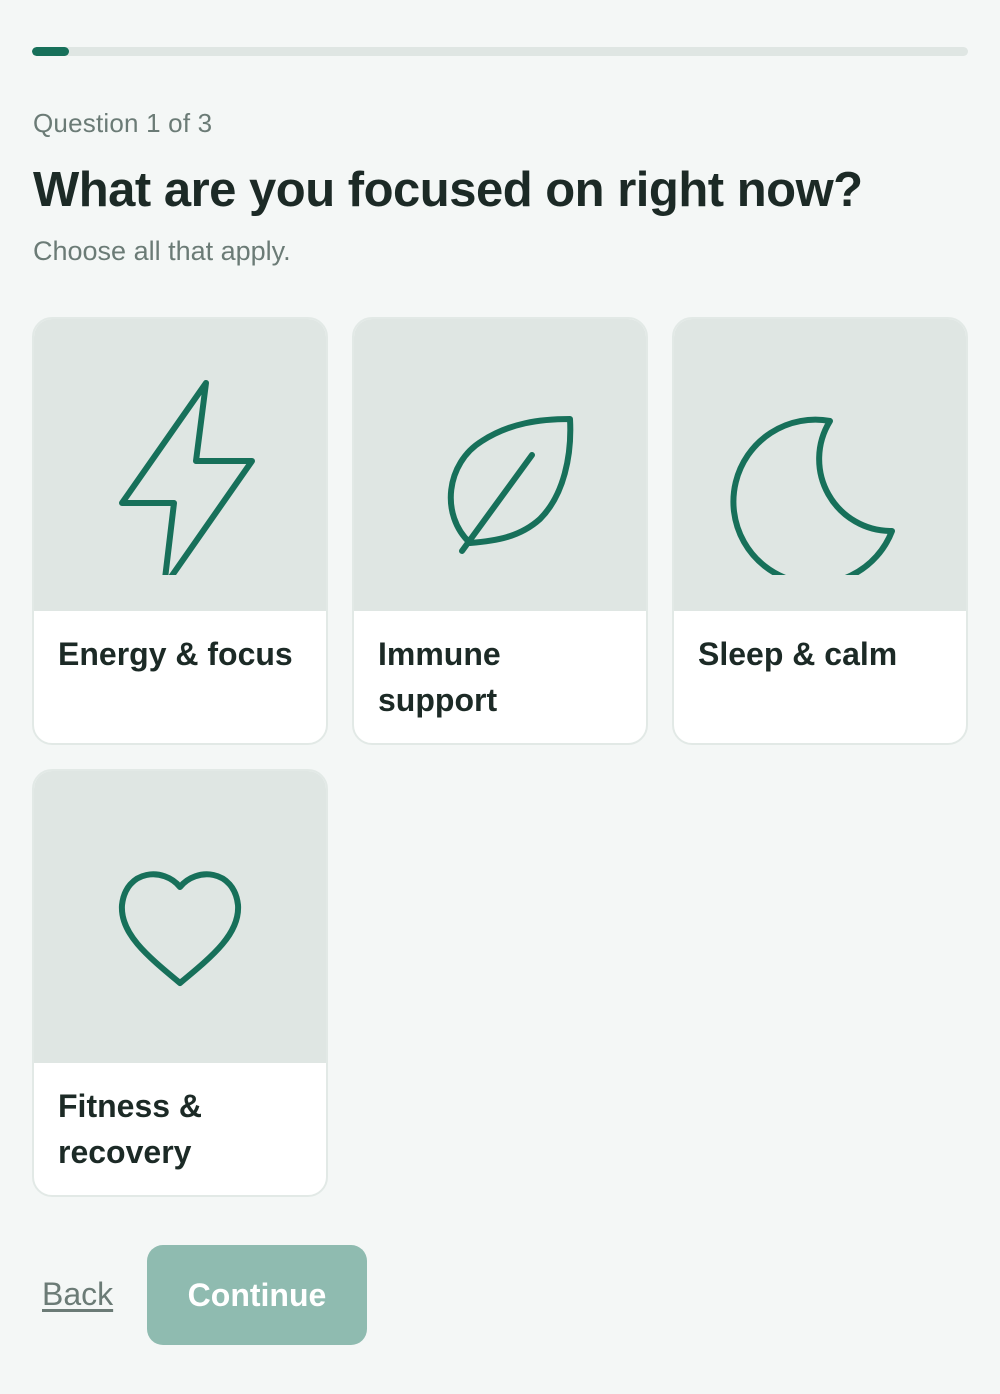 This screenshot has height=1394, width=1000. What do you see at coordinates (180, 928) in the screenshot?
I see `heart-icon` at bounding box center [180, 928].